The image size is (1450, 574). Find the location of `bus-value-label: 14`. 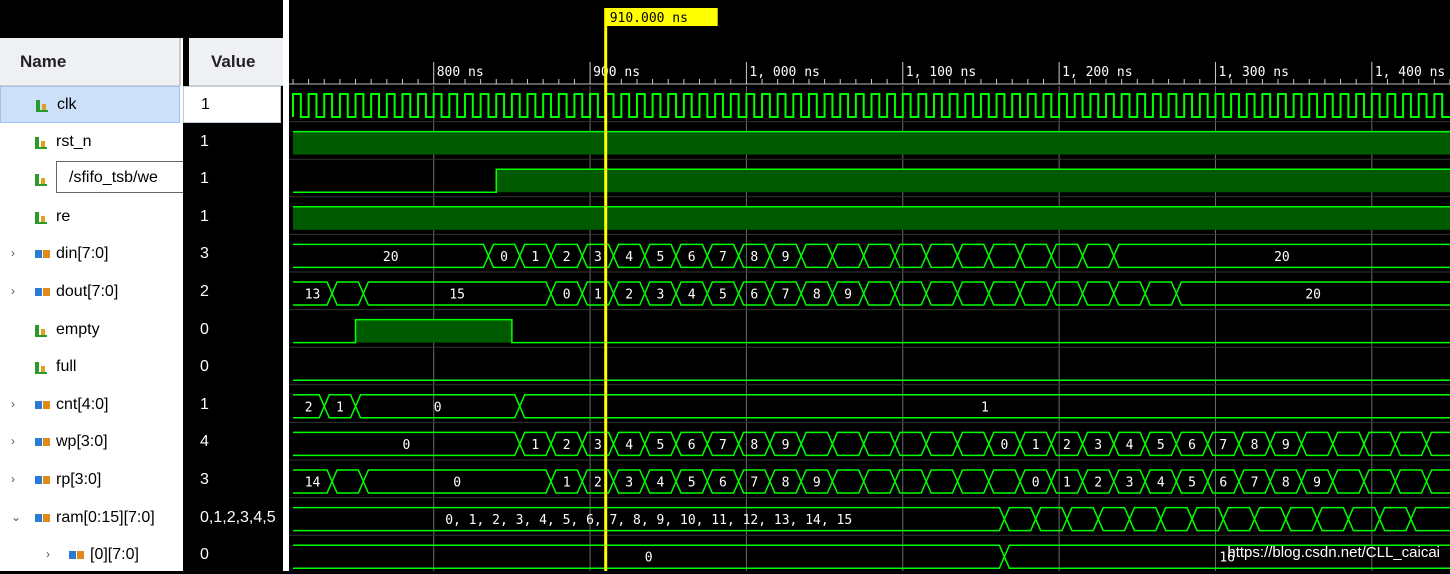

bus-value-label: 14 is located at coordinates (313, 483).